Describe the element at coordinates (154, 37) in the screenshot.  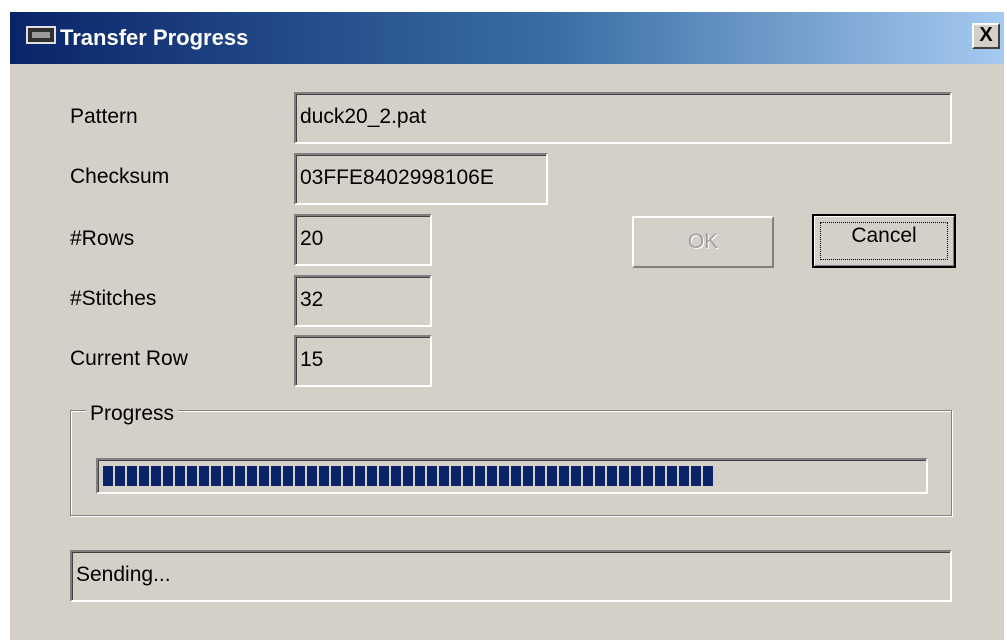
I see `window-title: Transfer Progress` at that location.